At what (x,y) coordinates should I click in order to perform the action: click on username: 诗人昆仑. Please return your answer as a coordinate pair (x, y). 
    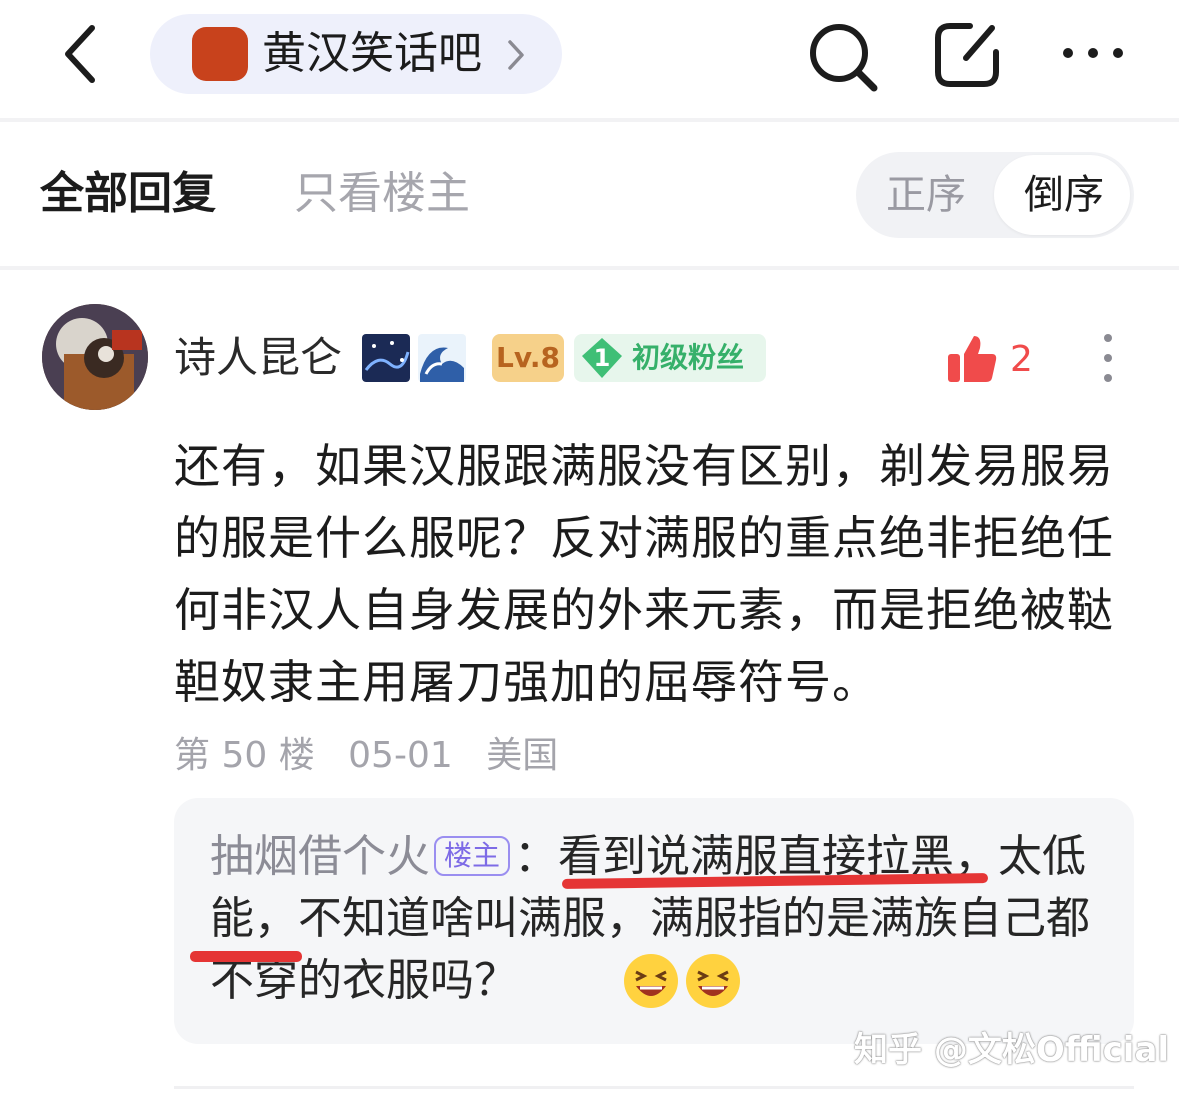
    Looking at the image, I should click on (258, 358).